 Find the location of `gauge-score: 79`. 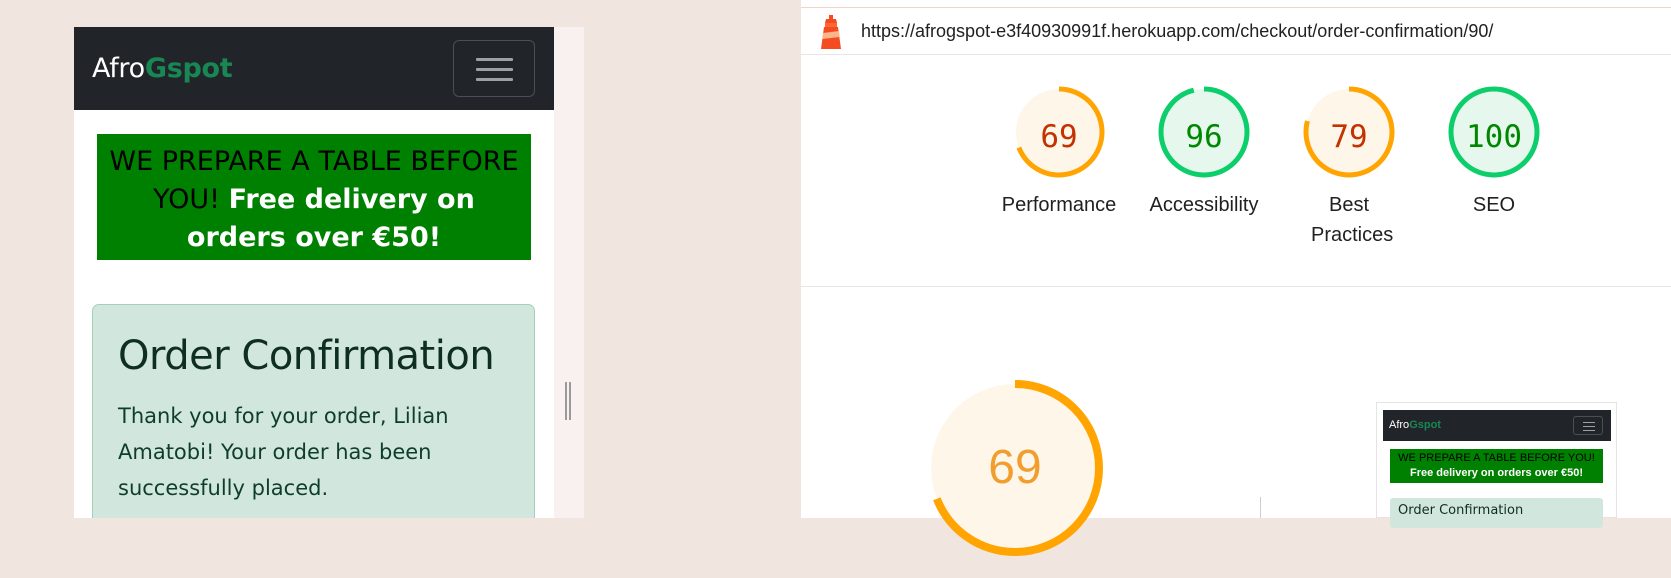

gauge-score: 79 is located at coordinates (1349, 137).